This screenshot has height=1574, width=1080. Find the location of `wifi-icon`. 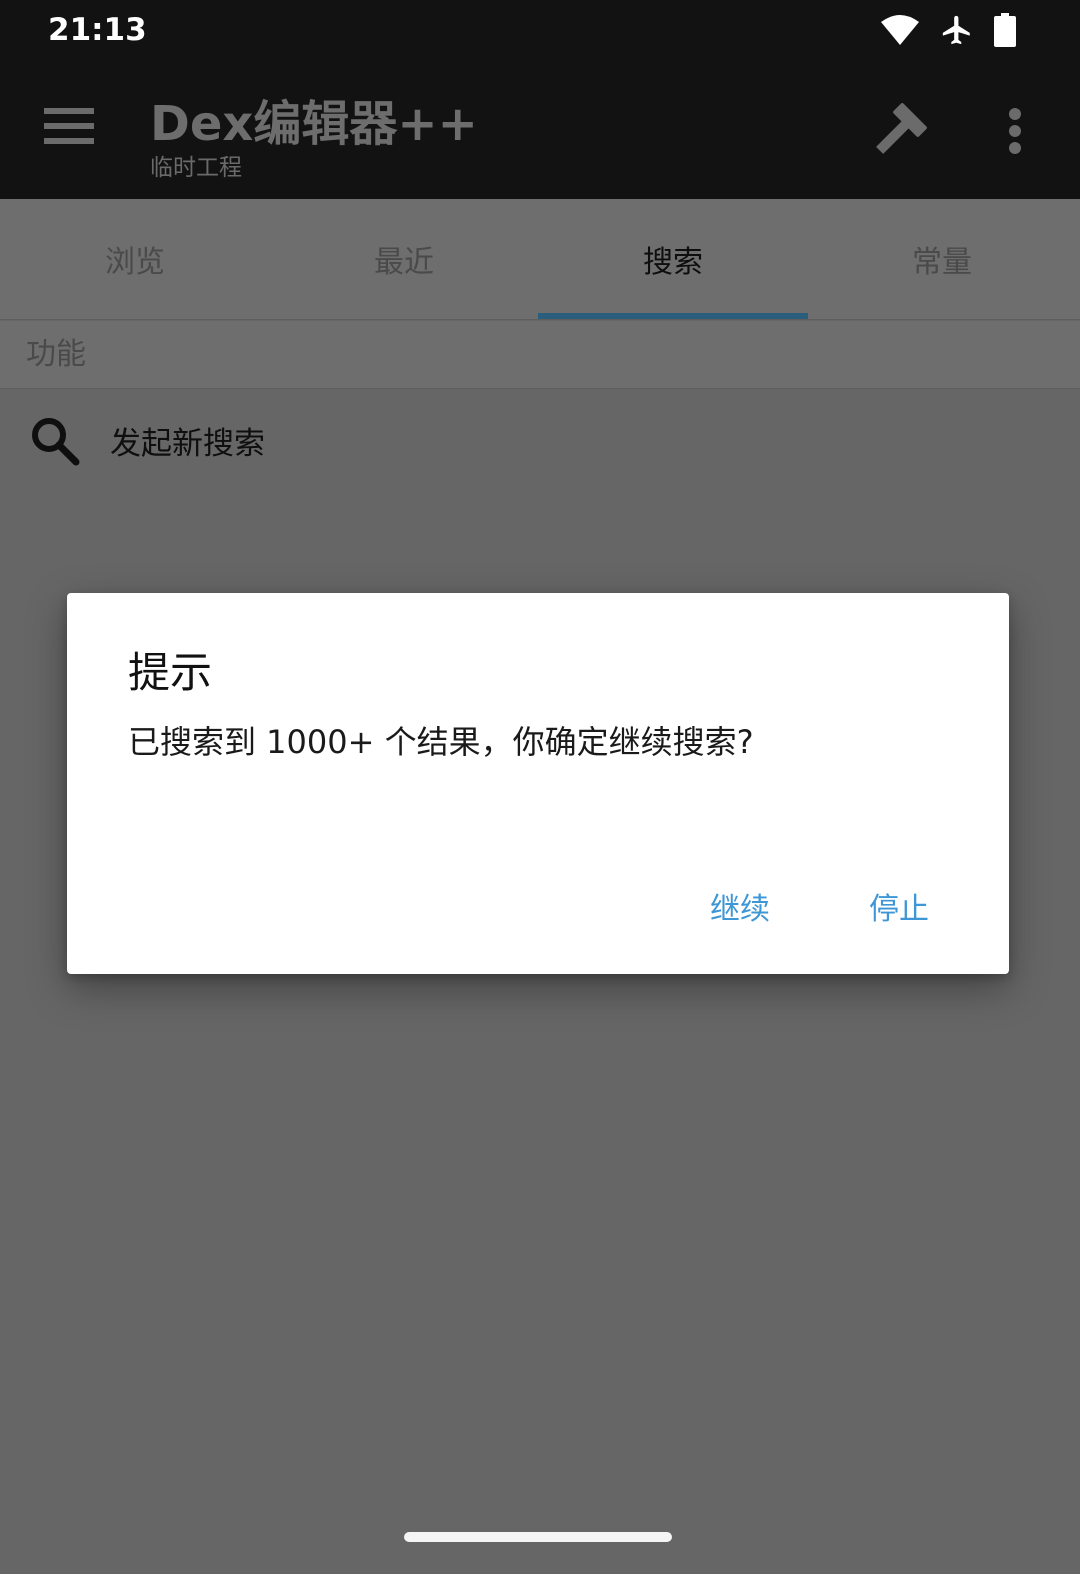

wifi-icon is located at coordinates (900, 30).